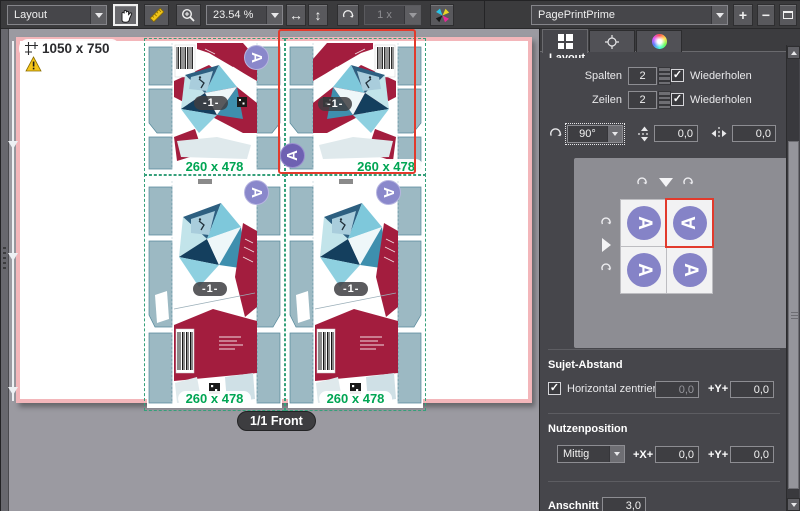 Image resolution: width=800 pixels, height=511 pixels. I want to click on window-icon, so click(788, 15).